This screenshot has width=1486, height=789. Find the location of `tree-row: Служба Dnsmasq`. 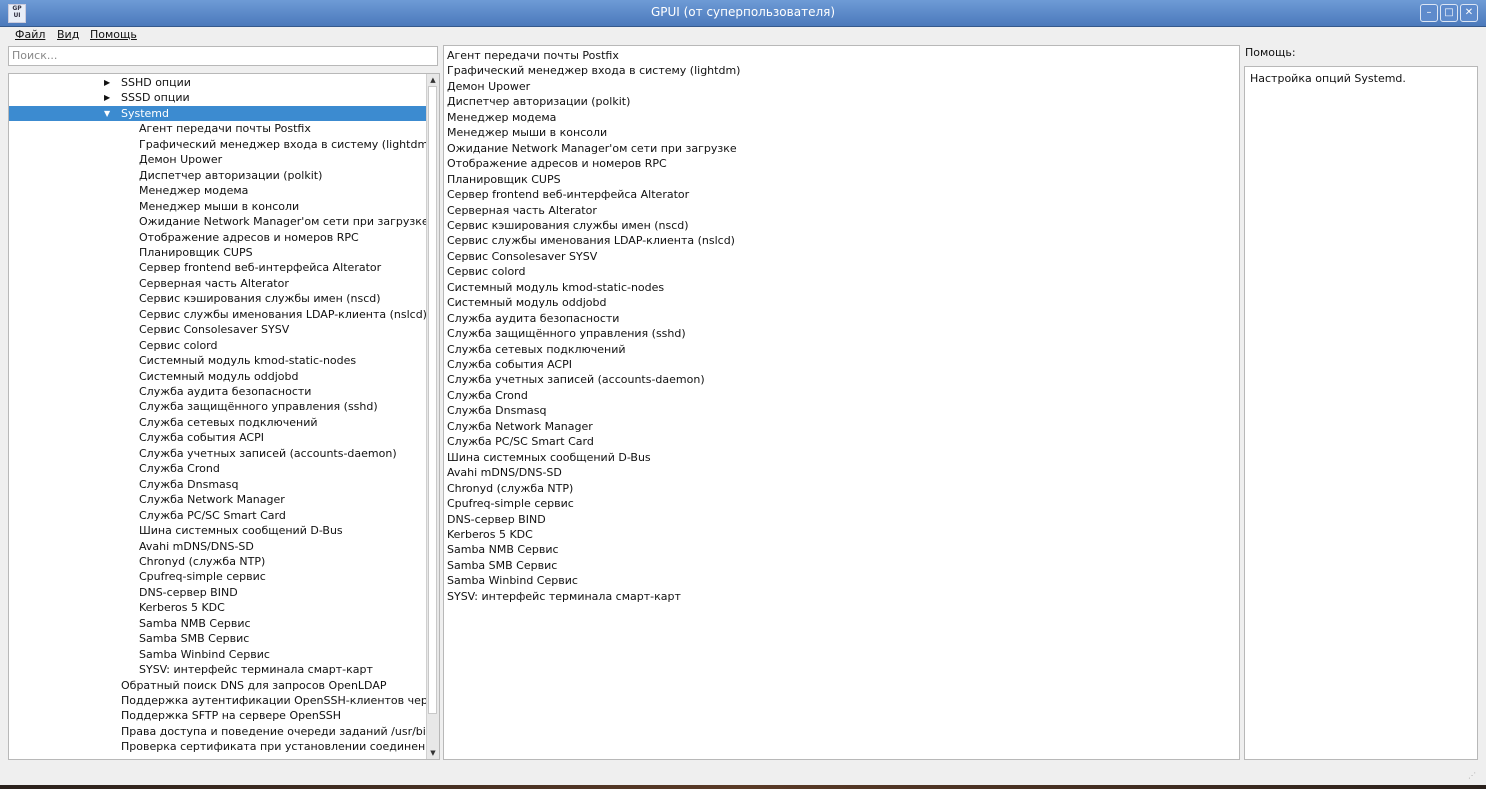

tree-row: Служба Dnsmasq is located at coordinates (218, 484).